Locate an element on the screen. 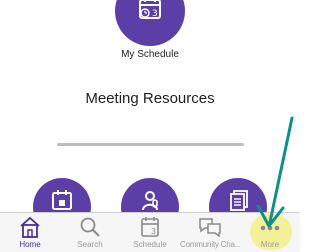 Image resolution: width=320 pixels, height=252 pixels. tab-home: Home is located at coordinates (30, 232).